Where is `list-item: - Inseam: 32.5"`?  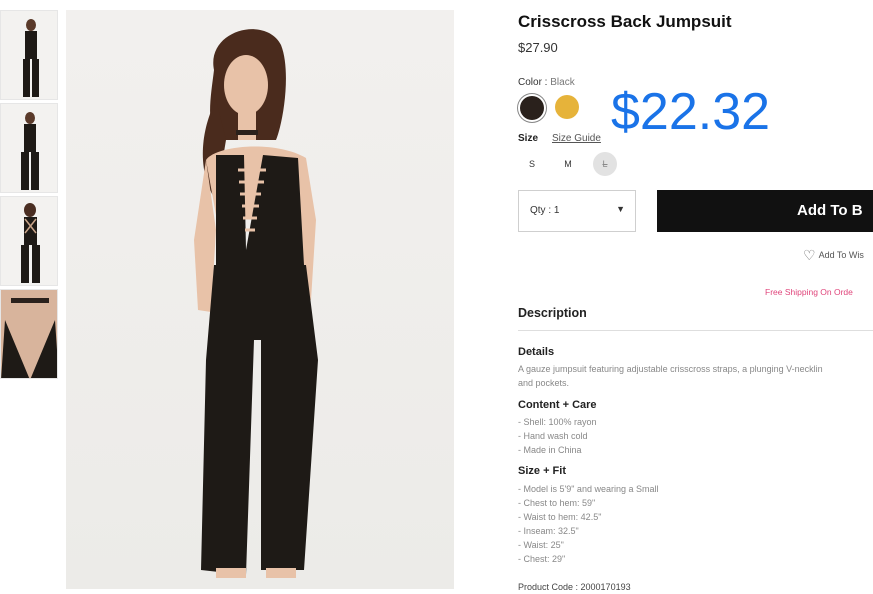 list-item: - Inseam: 32.5" is located at coordinates (548, 531).